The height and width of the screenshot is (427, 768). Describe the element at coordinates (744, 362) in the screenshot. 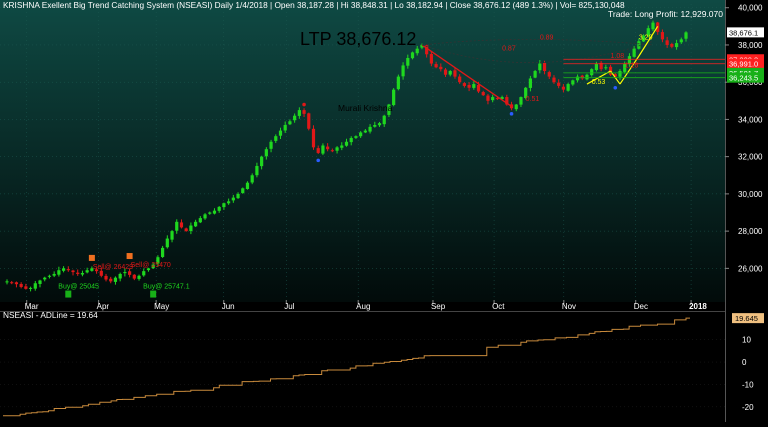

I see `indicator-y-tick-label: 0` at that location.